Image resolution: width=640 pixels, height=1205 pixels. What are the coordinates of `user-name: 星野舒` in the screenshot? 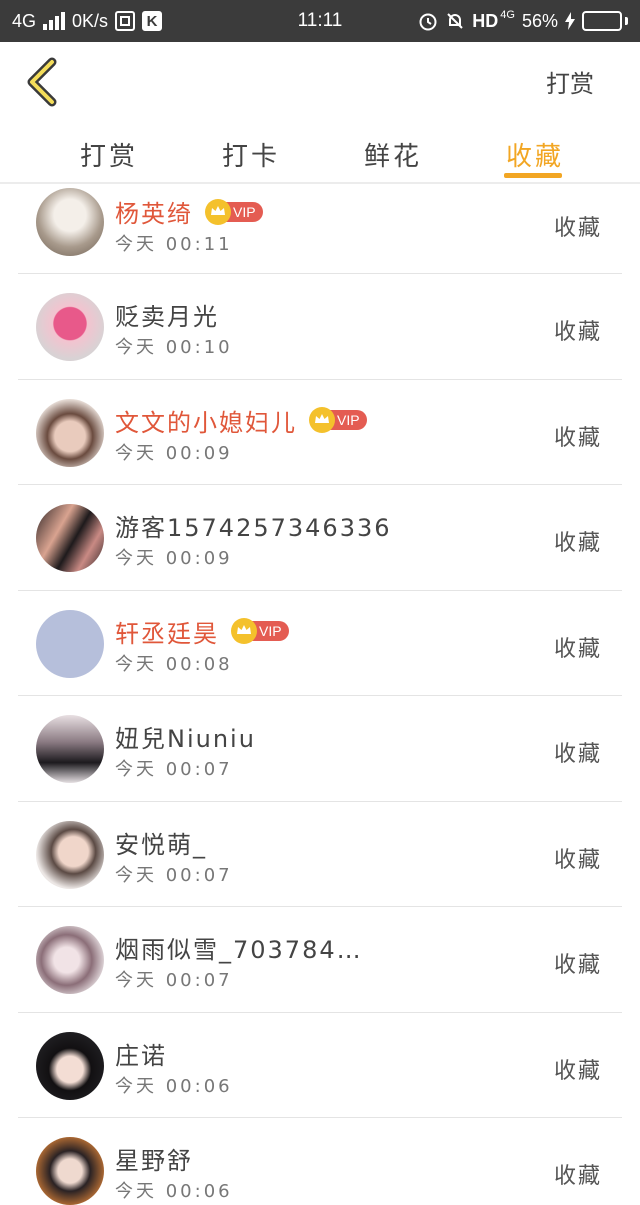 It's located at (154, 1161).